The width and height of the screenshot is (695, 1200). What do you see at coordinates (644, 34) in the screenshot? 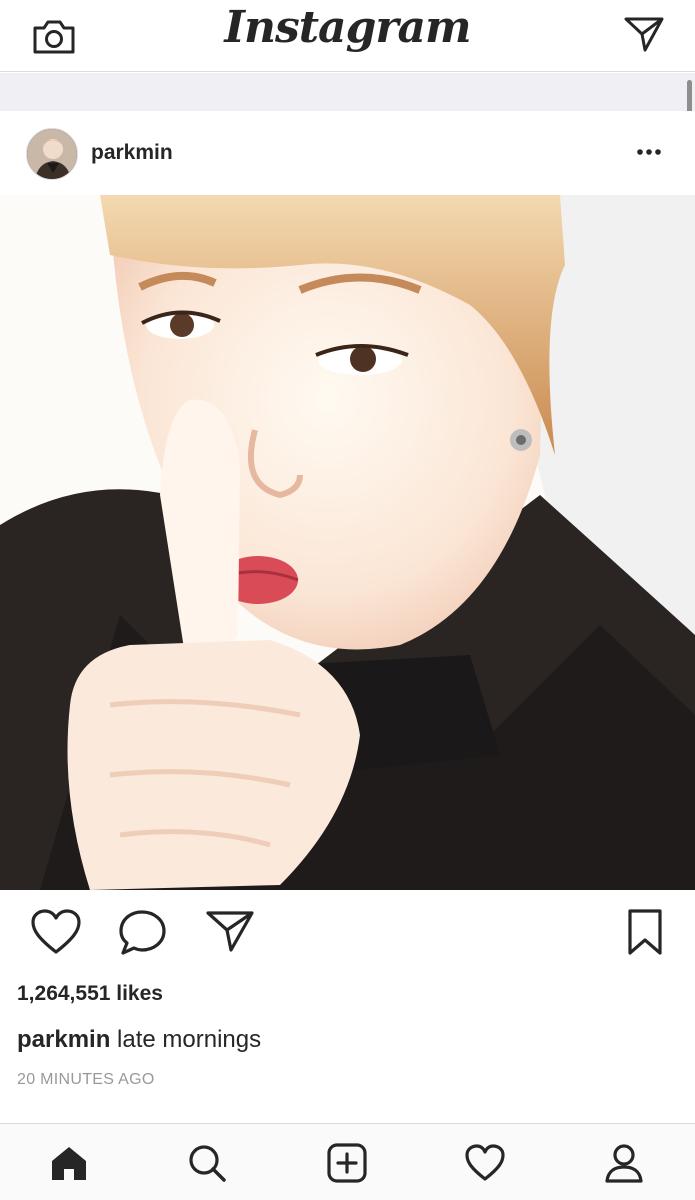
I see `direct-message-icon` at bounding box center [644, 34].